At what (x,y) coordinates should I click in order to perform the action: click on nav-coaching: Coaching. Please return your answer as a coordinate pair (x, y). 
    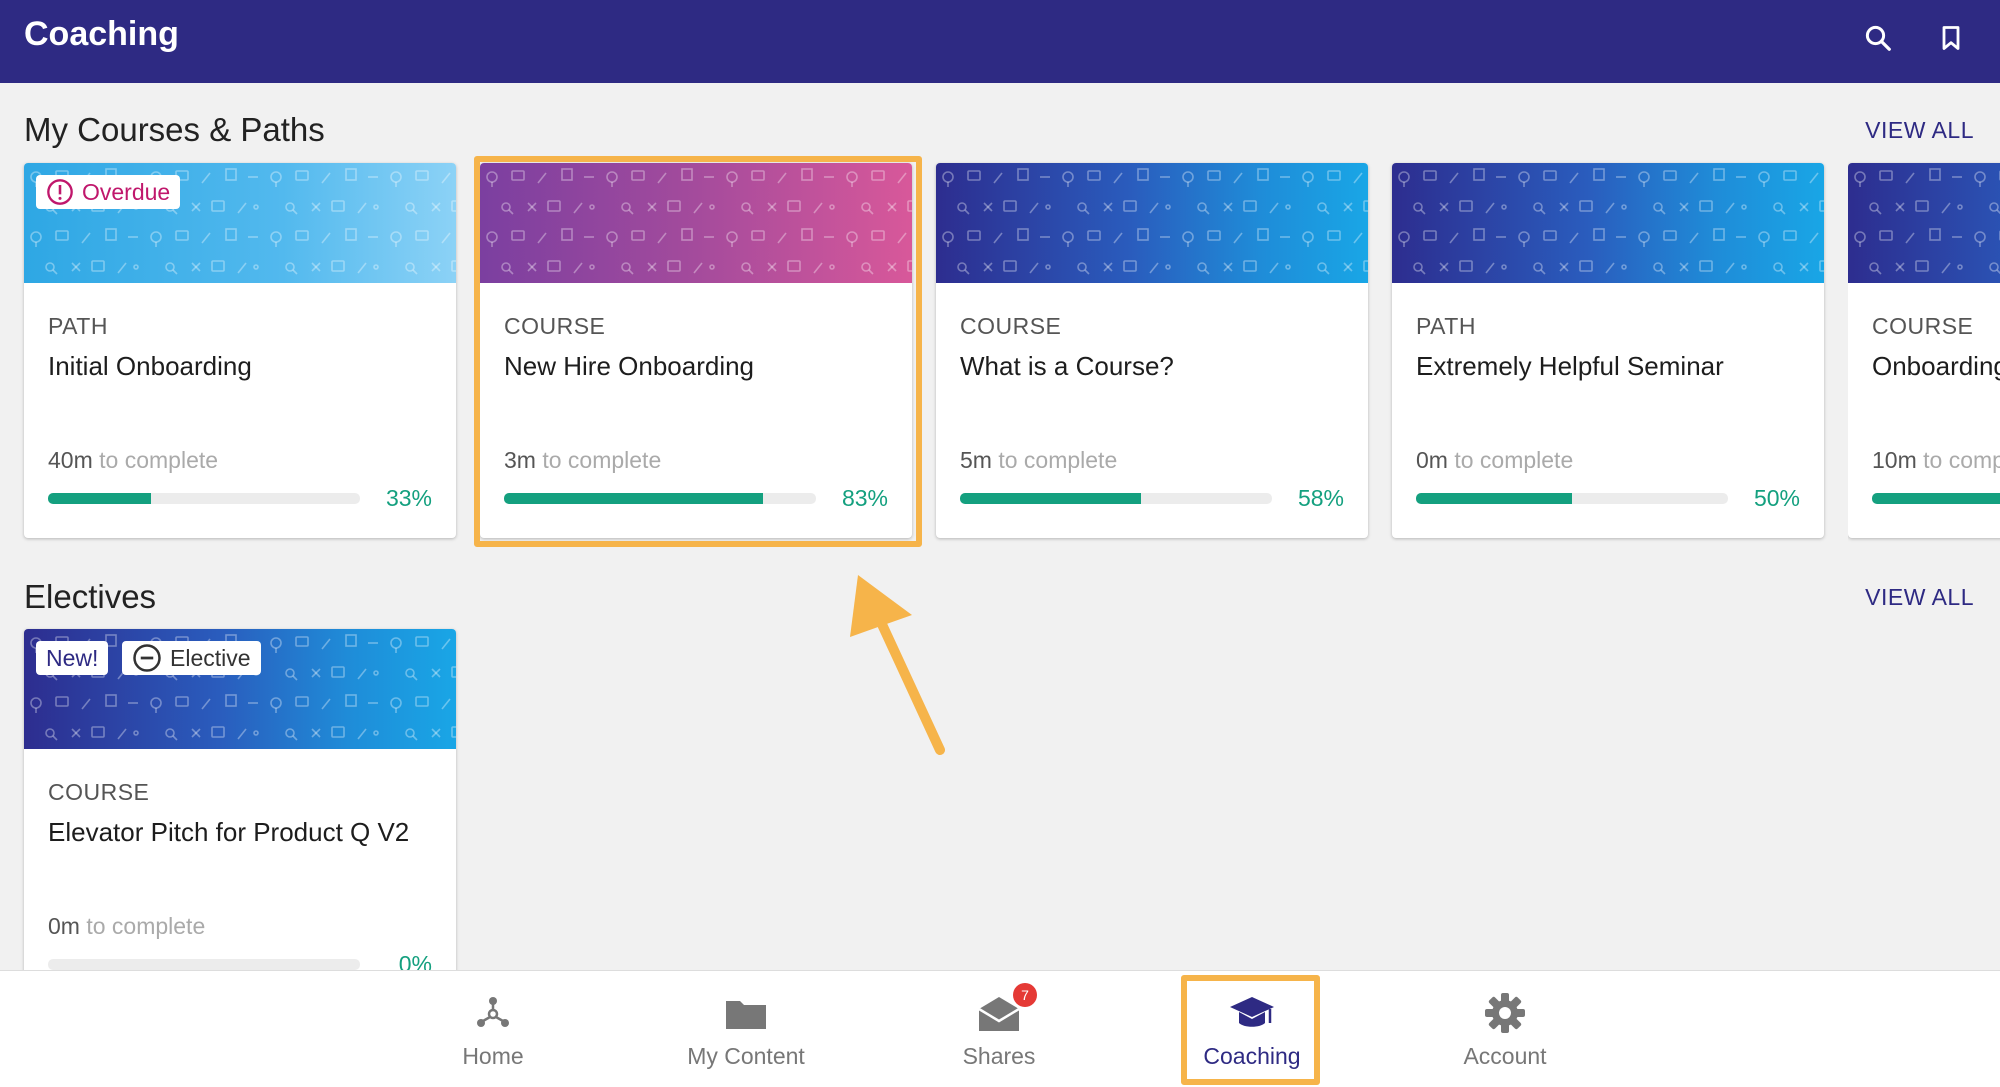
    Looking at the image, I should click on (1252, 1026).